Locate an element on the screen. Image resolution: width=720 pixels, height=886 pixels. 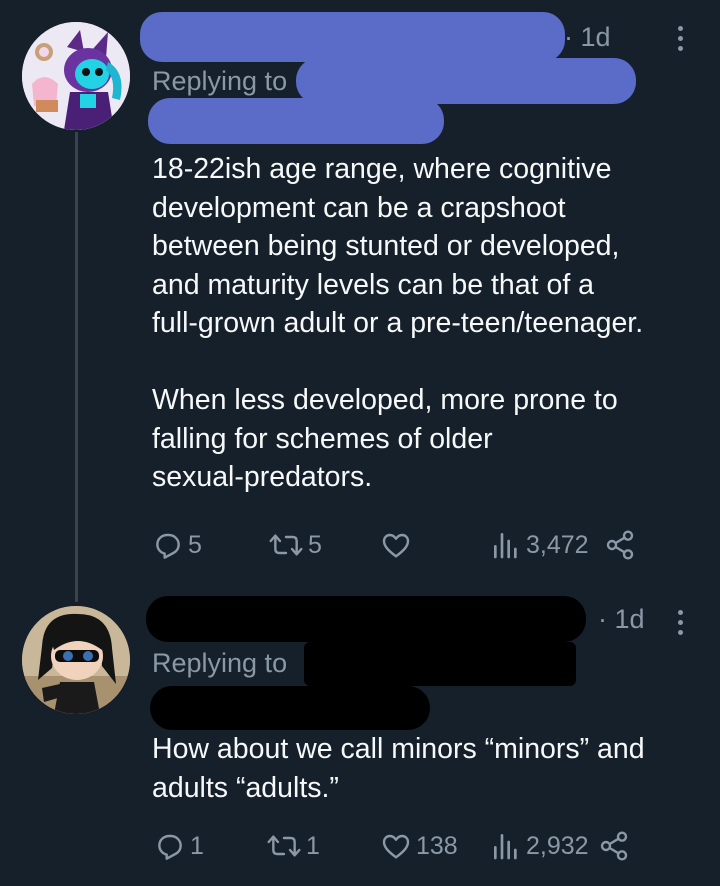
tweet-actions: 1 1 138 2,932 is located at coordinates (436, 846).